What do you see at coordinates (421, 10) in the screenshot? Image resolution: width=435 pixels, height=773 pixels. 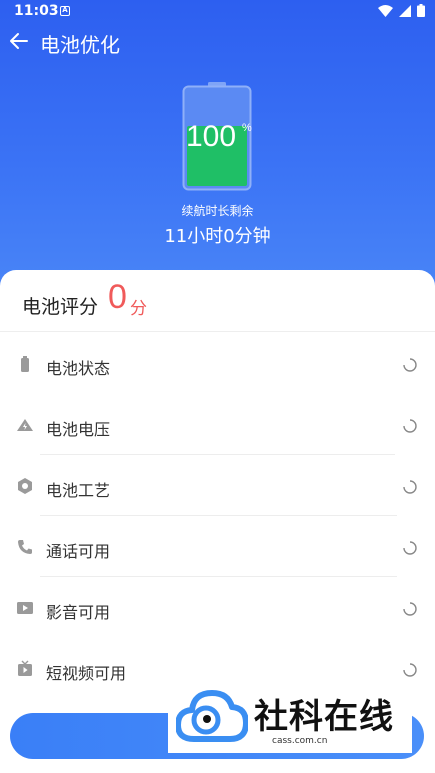 I see `battery-status-icon` at bounding box center [421, 10].